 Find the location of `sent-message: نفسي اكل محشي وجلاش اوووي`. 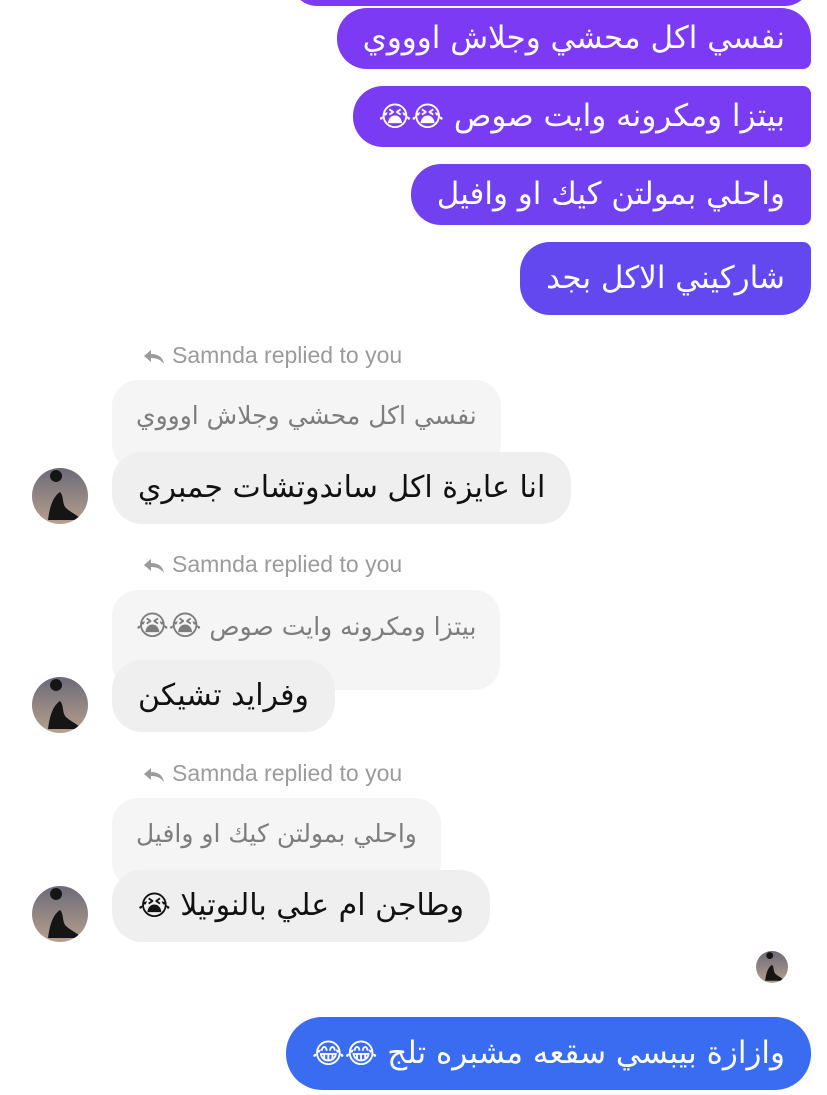

sent-message: نفسي اكل محشي وجلاش اوووي is located at coordinates (573, 38).